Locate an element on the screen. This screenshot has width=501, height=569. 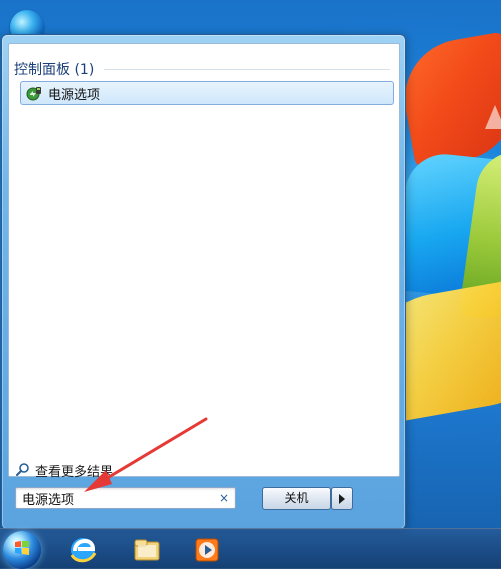
internet-explorer-icon is located at coordinates (83, 550).